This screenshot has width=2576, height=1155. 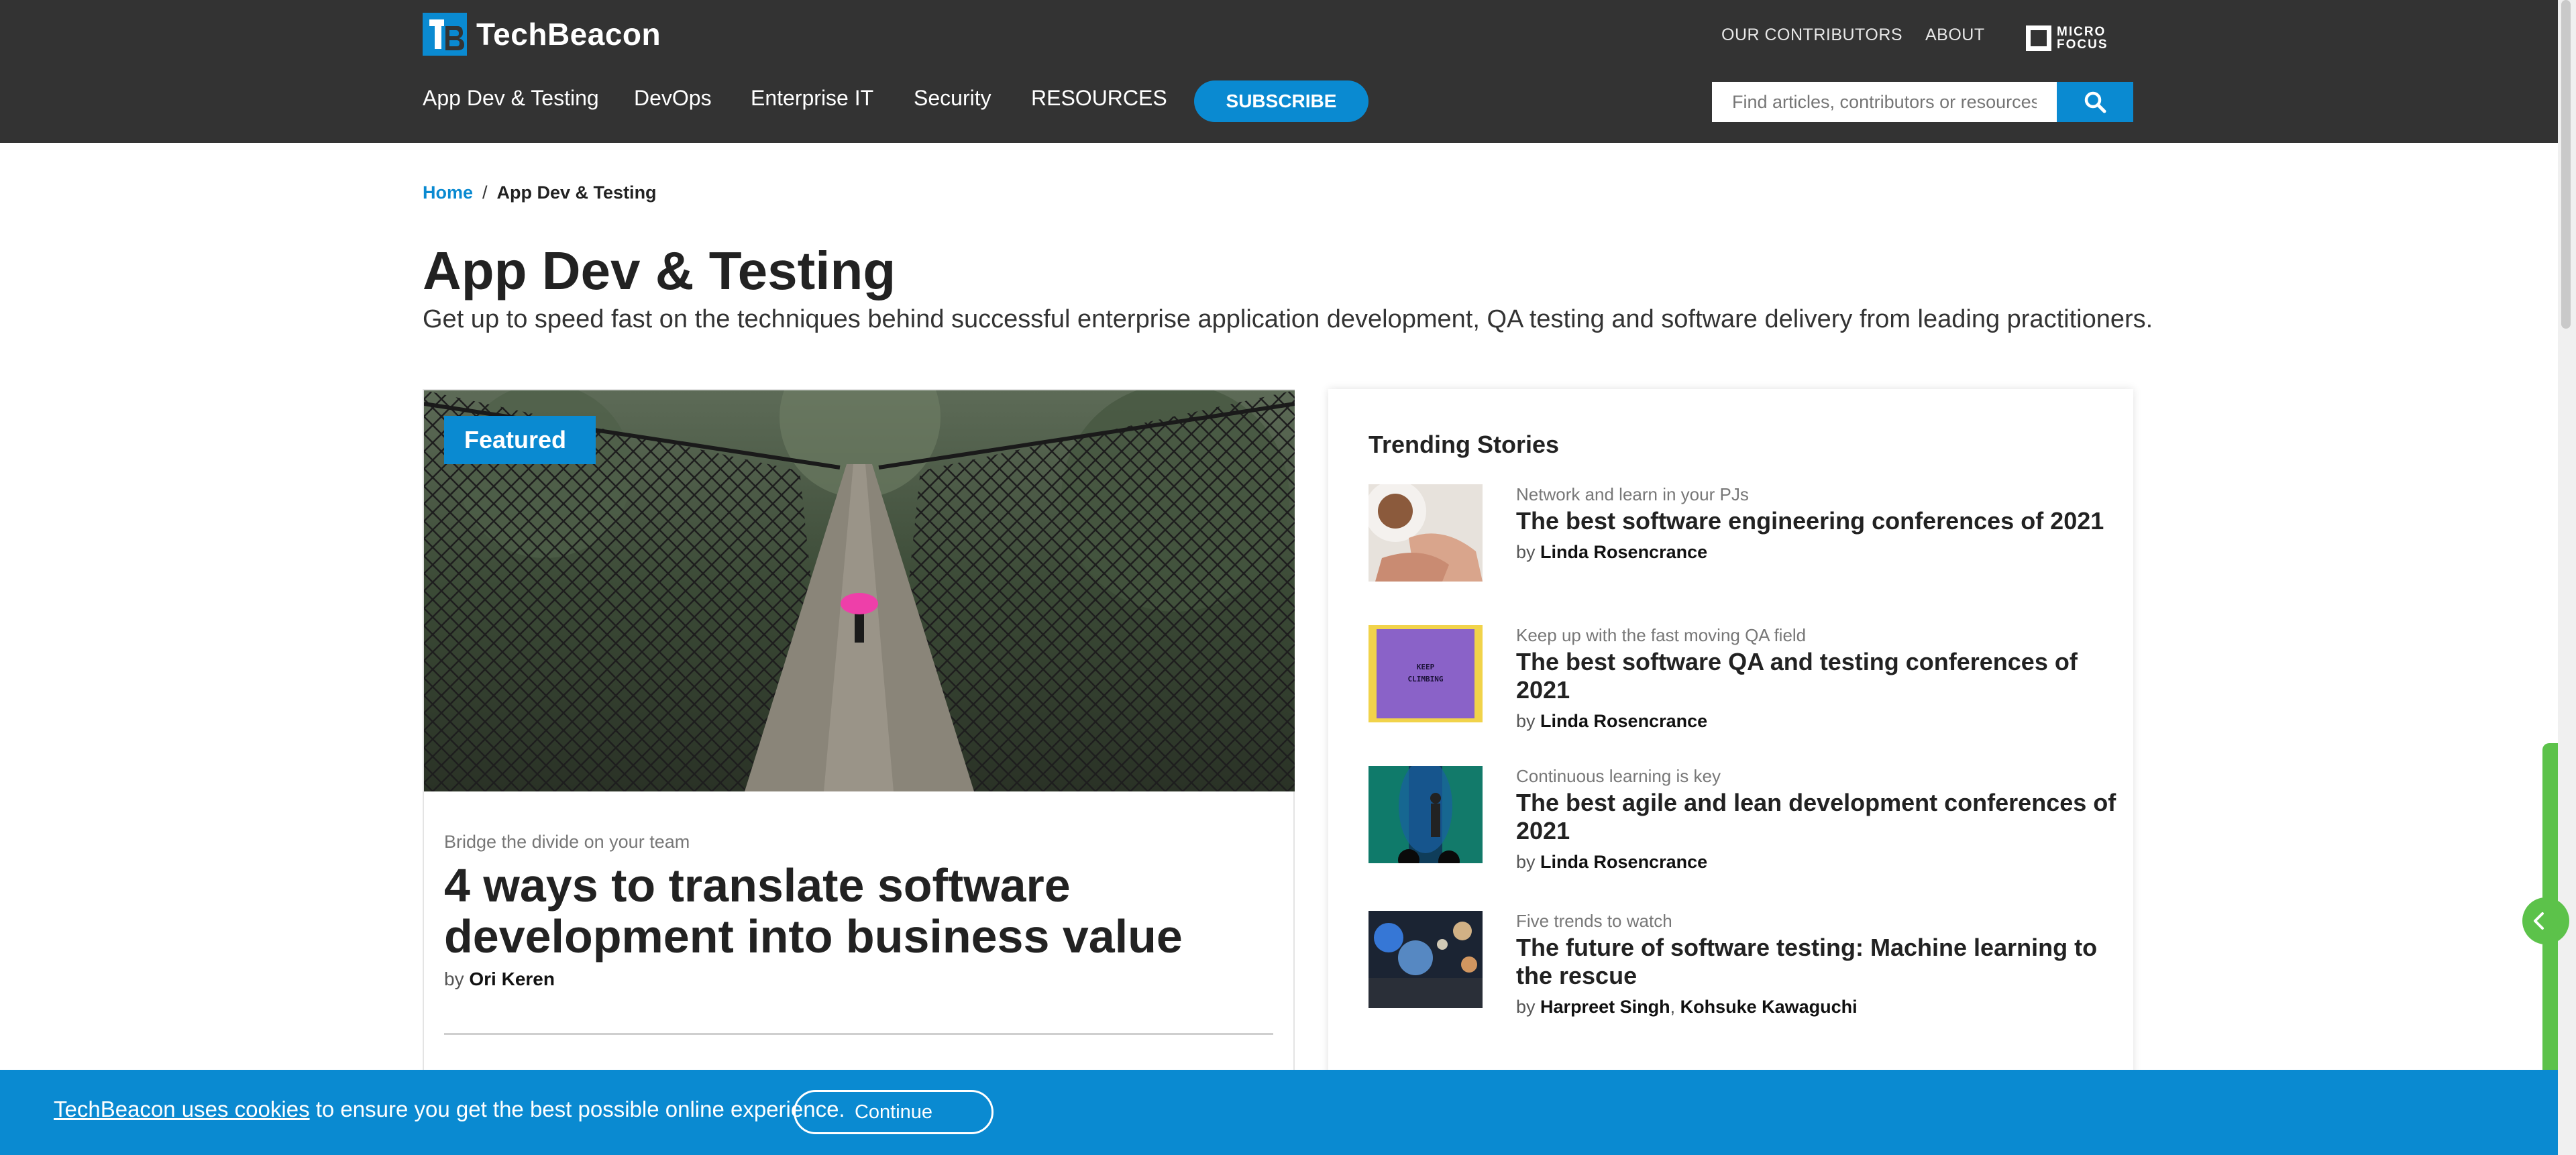 What do you see at coordinates (2038, 38) in the screenshot?
I see `micro-focus-logo-icon` at bounding box center [2038, 38].